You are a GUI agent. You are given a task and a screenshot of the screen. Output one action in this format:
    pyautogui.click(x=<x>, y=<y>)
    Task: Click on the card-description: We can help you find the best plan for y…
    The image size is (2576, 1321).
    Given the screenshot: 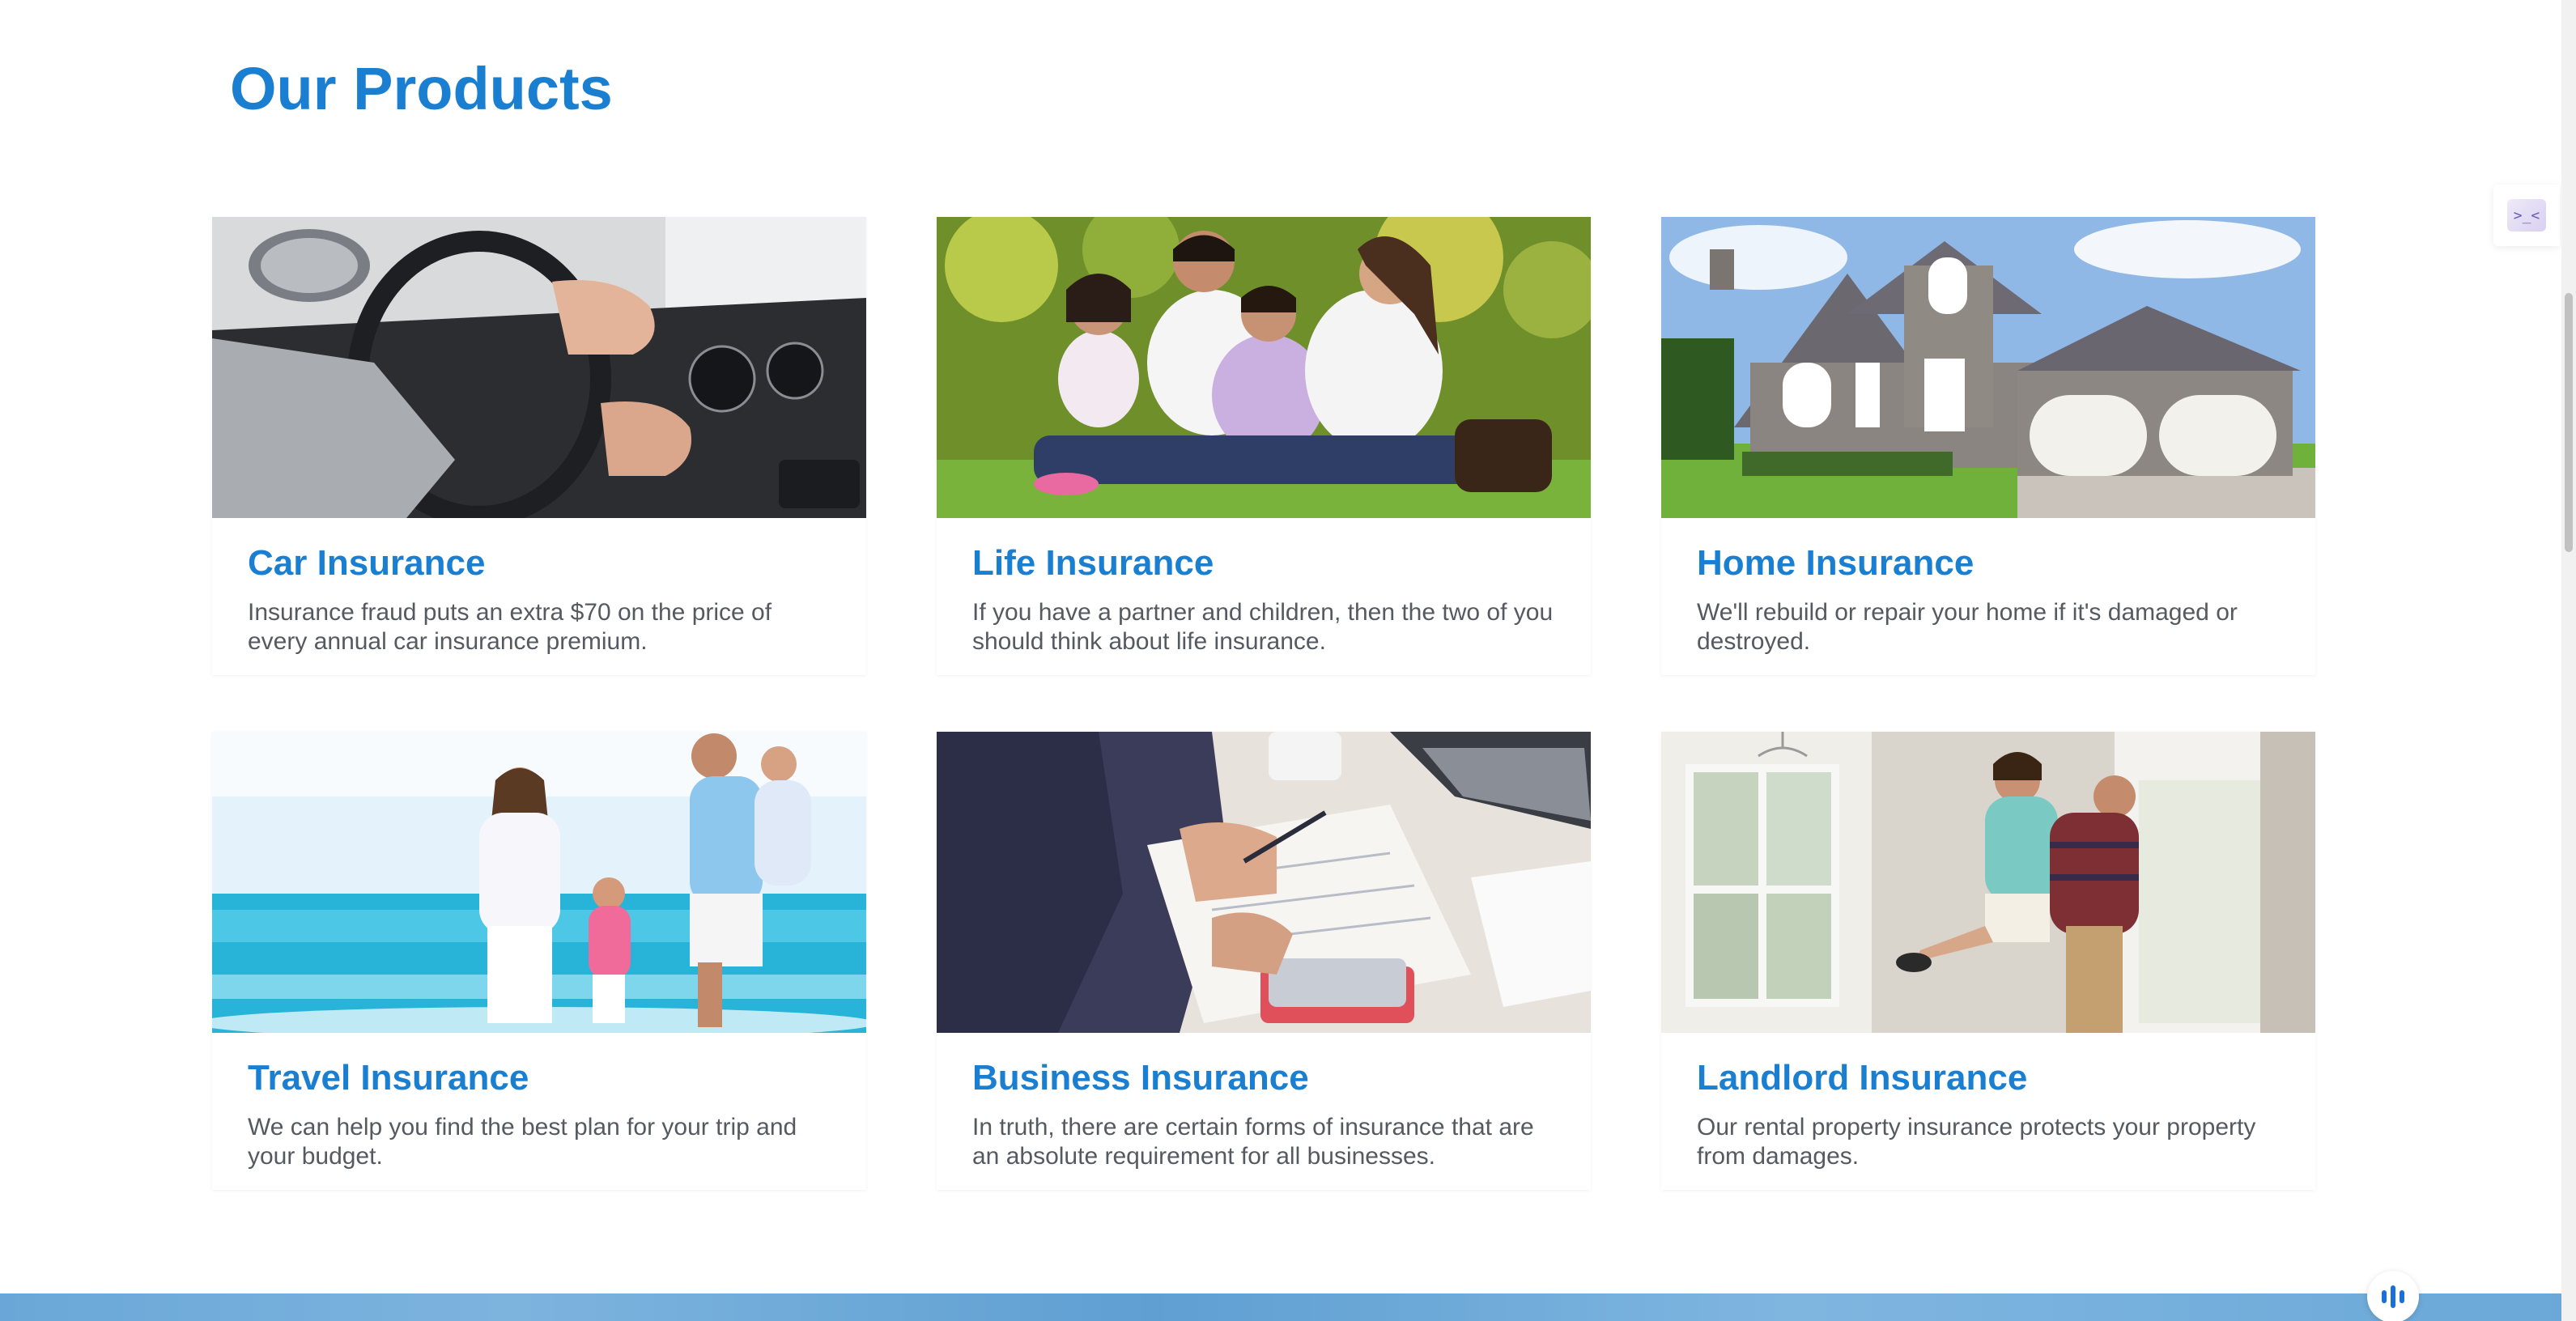 What is the action you would take?
    pyautogui.click(x=522, y=1141)
    